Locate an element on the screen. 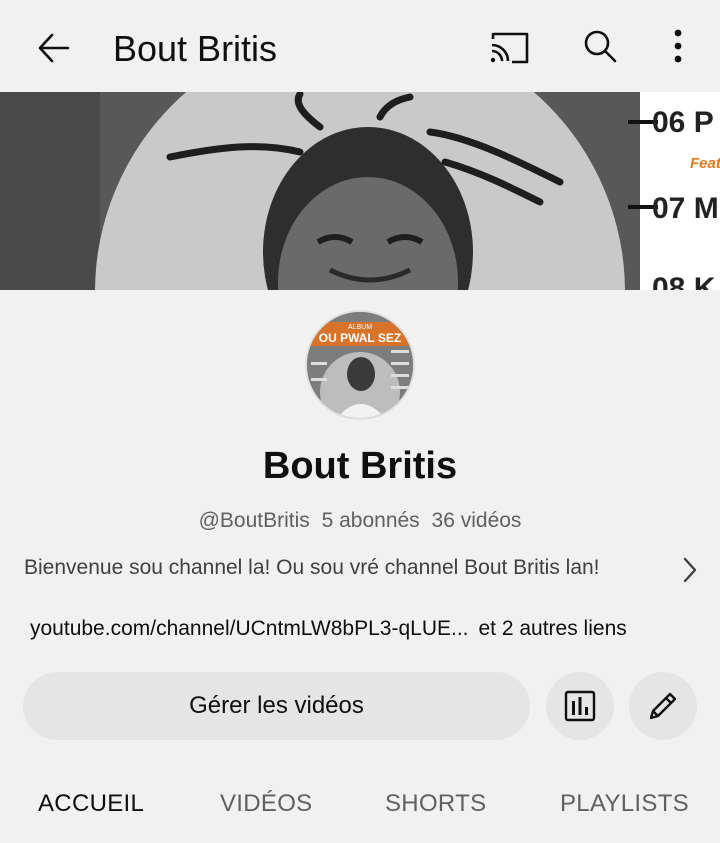 The width and height of the screenshot is (720, 843). cast-icon is located at coordinates (509, 48).